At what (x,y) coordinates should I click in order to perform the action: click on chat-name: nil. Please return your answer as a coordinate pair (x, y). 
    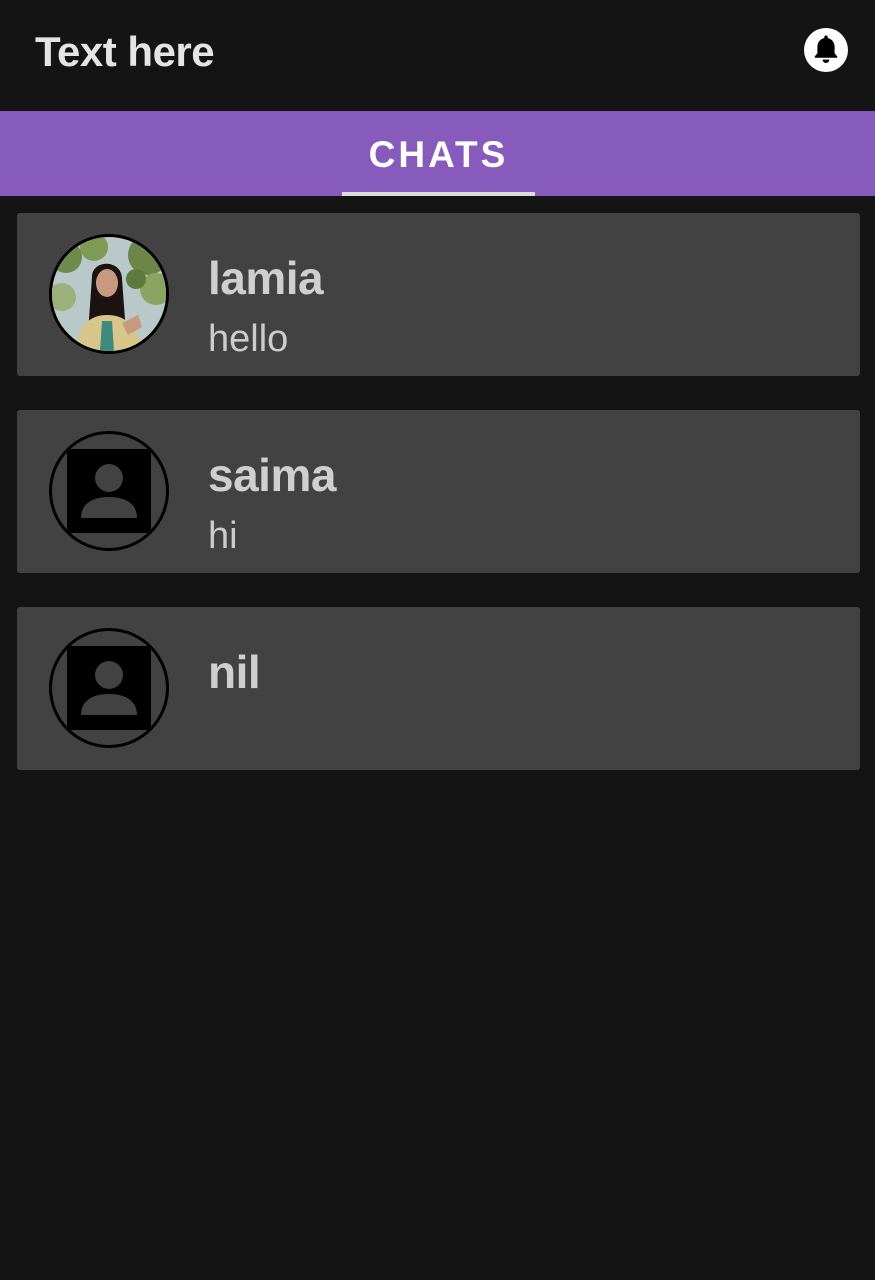
    Looking at the image, I should click on (234, 672).